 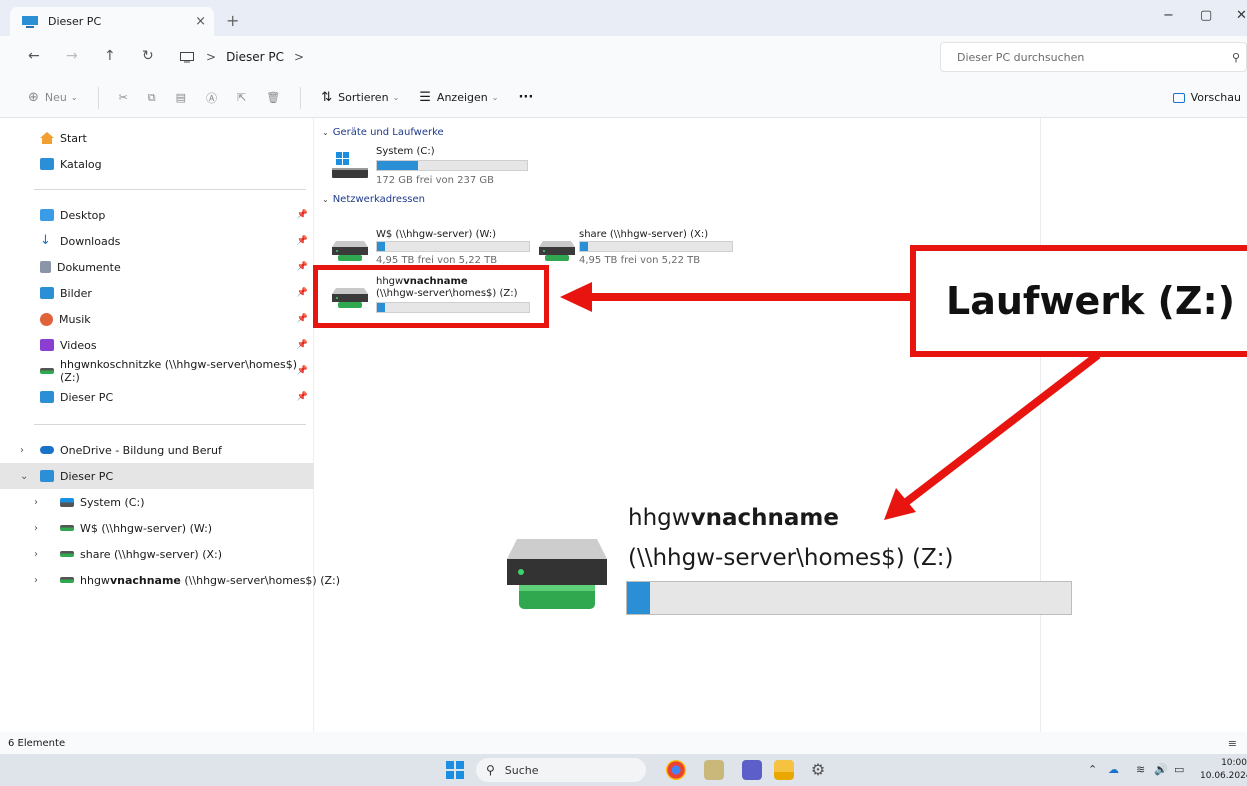 What do you see at coordinates (187, 56) in the screenshot?
I see `monitor-icon` at bounding box center [187, 56].